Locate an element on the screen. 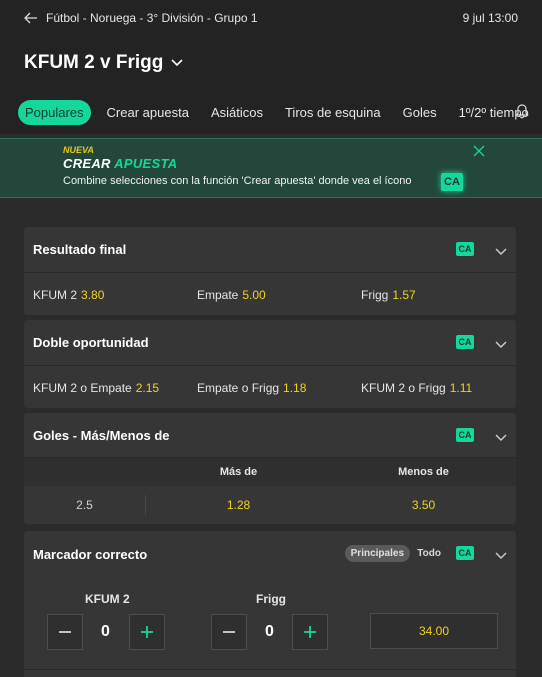  odds-option: KFUM 2 3.80 is located at coordinates (106, 295).